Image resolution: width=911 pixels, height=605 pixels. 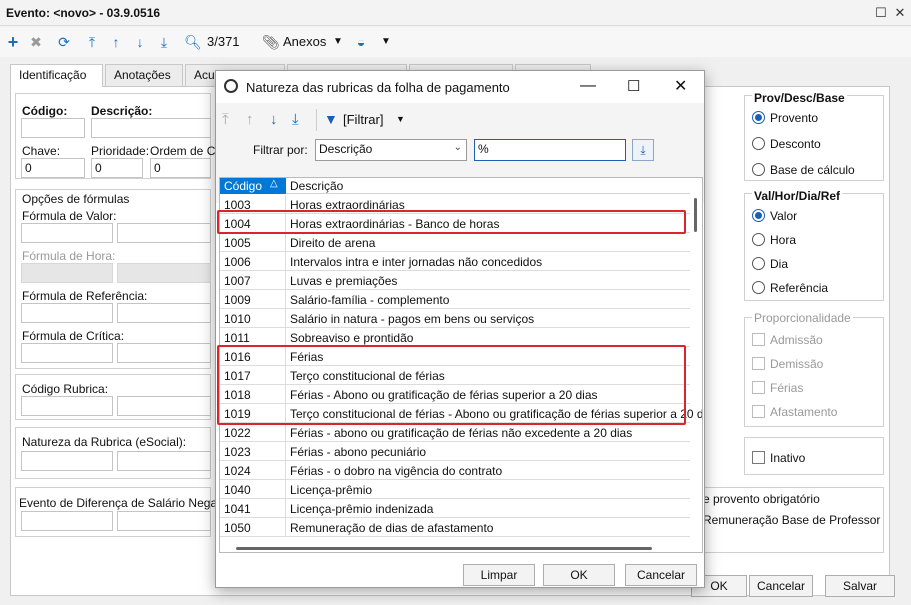 I want to click on tab-anotacoes: Anotações, so click(x=144, y=75).